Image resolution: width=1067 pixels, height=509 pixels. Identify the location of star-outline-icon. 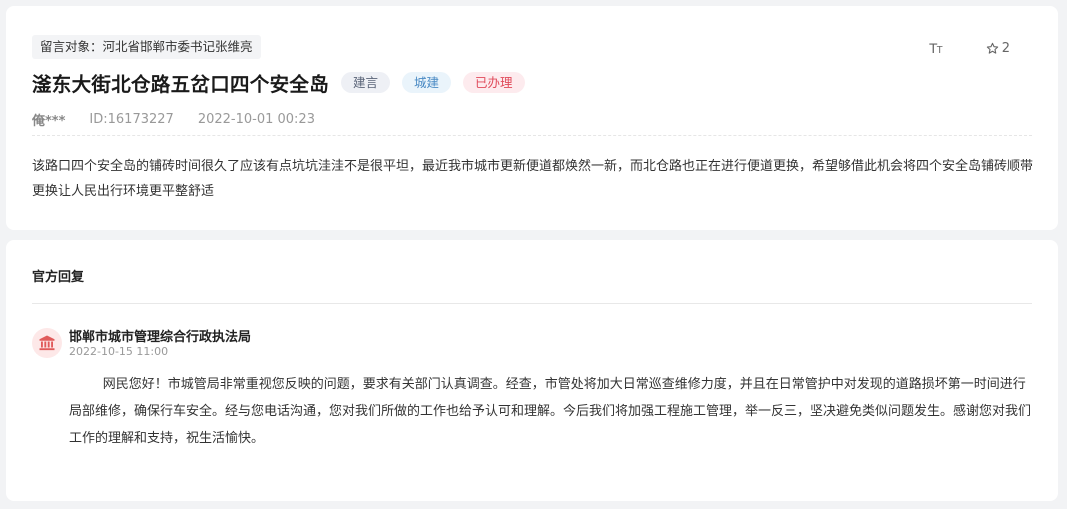
(992, 48).